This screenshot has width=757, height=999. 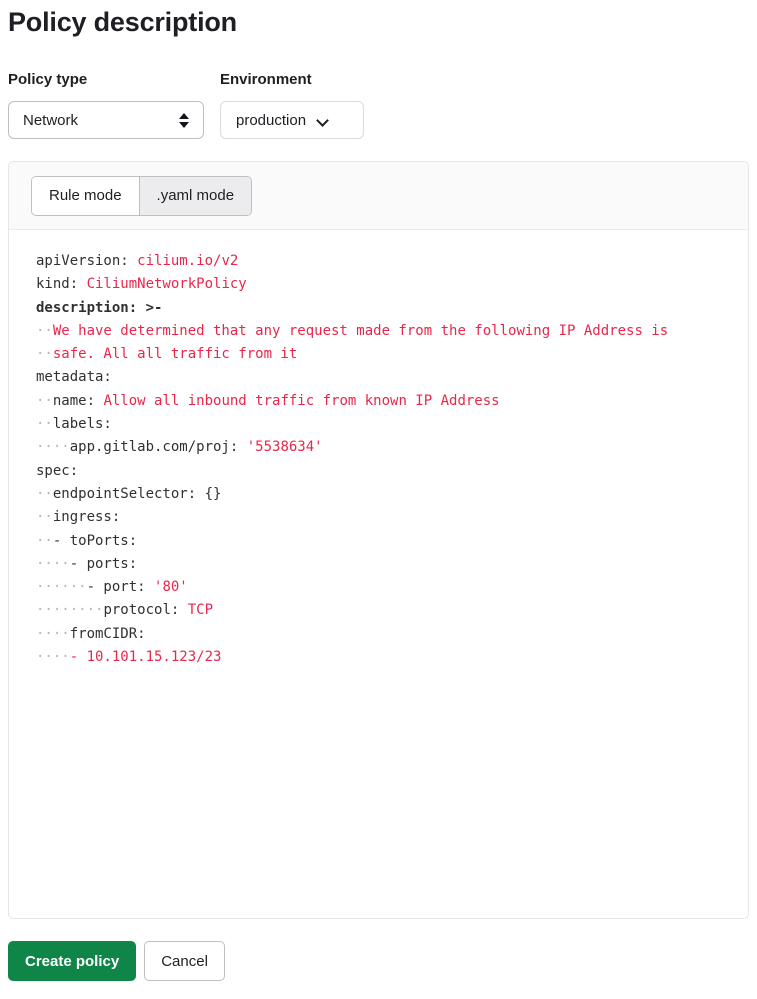 What do you see at coordinates (106, 120) in the screenshot?
I see `policy-type-select: Network` at bounding box center [106, 120].